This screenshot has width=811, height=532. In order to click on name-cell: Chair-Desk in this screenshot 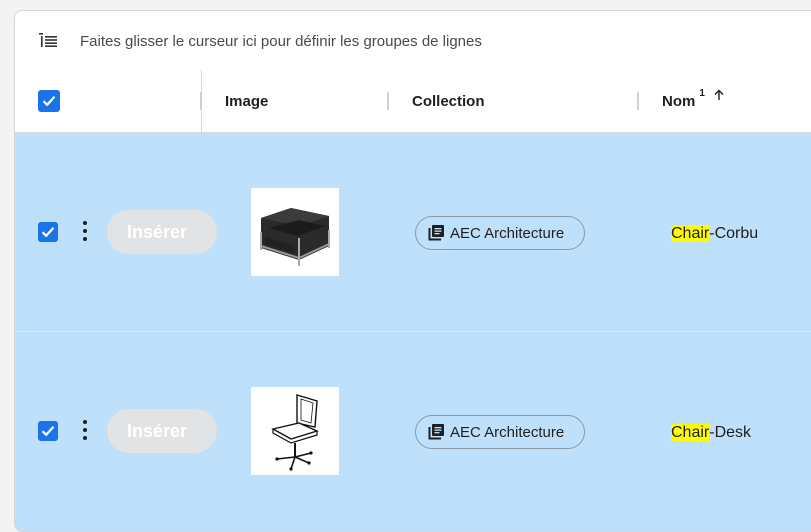, I will do `click(711, 433)`.